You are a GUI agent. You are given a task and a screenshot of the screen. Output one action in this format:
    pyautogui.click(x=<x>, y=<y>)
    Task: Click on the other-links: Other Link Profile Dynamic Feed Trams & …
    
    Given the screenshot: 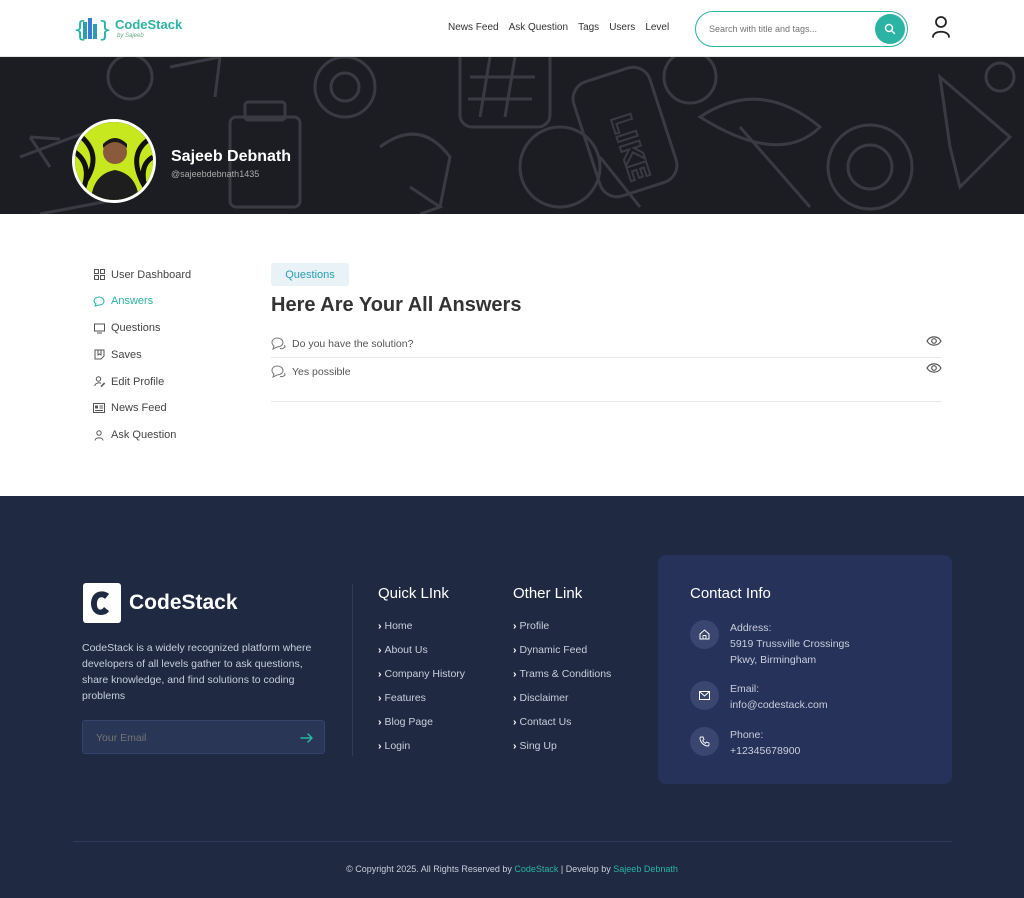 What is the action you would take?
    pyautogui.click(x=562, y=674)
    